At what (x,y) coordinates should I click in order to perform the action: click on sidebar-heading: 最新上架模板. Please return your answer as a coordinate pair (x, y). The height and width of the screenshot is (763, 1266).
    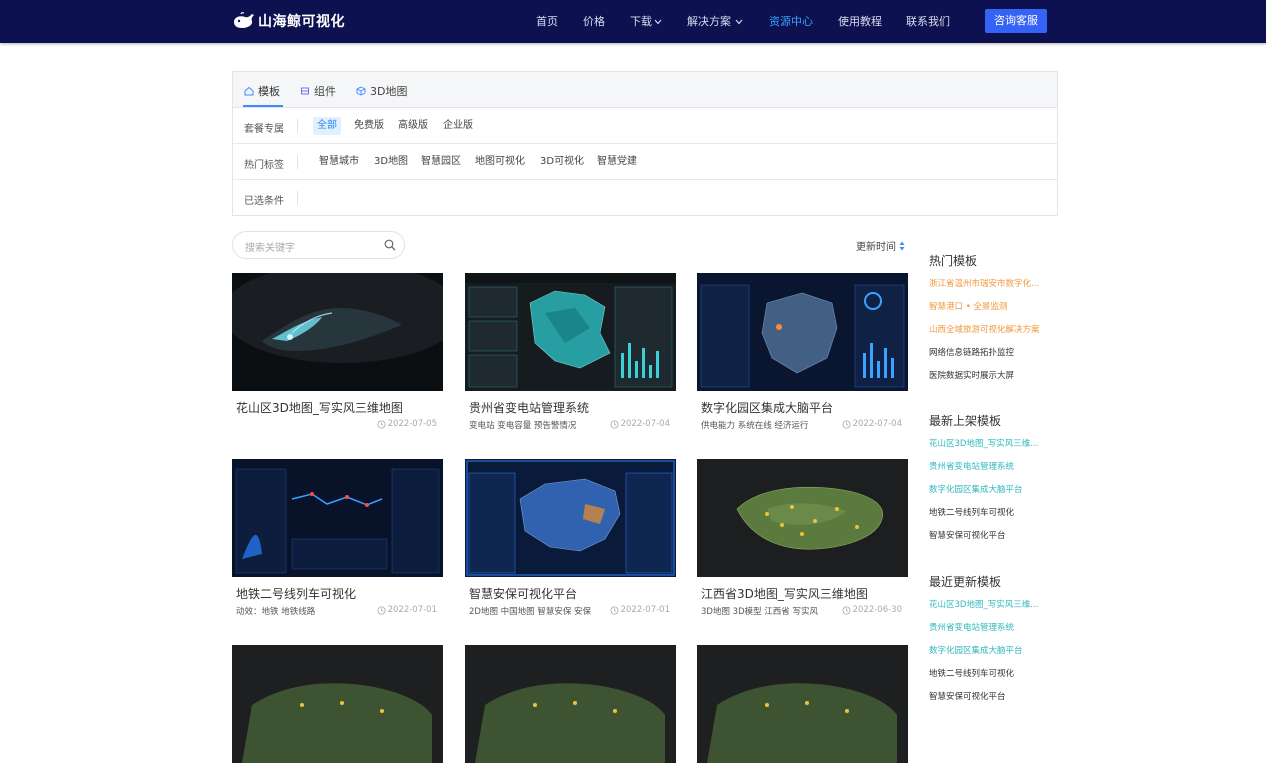
    Looking at the image, I should click on (965, 421).